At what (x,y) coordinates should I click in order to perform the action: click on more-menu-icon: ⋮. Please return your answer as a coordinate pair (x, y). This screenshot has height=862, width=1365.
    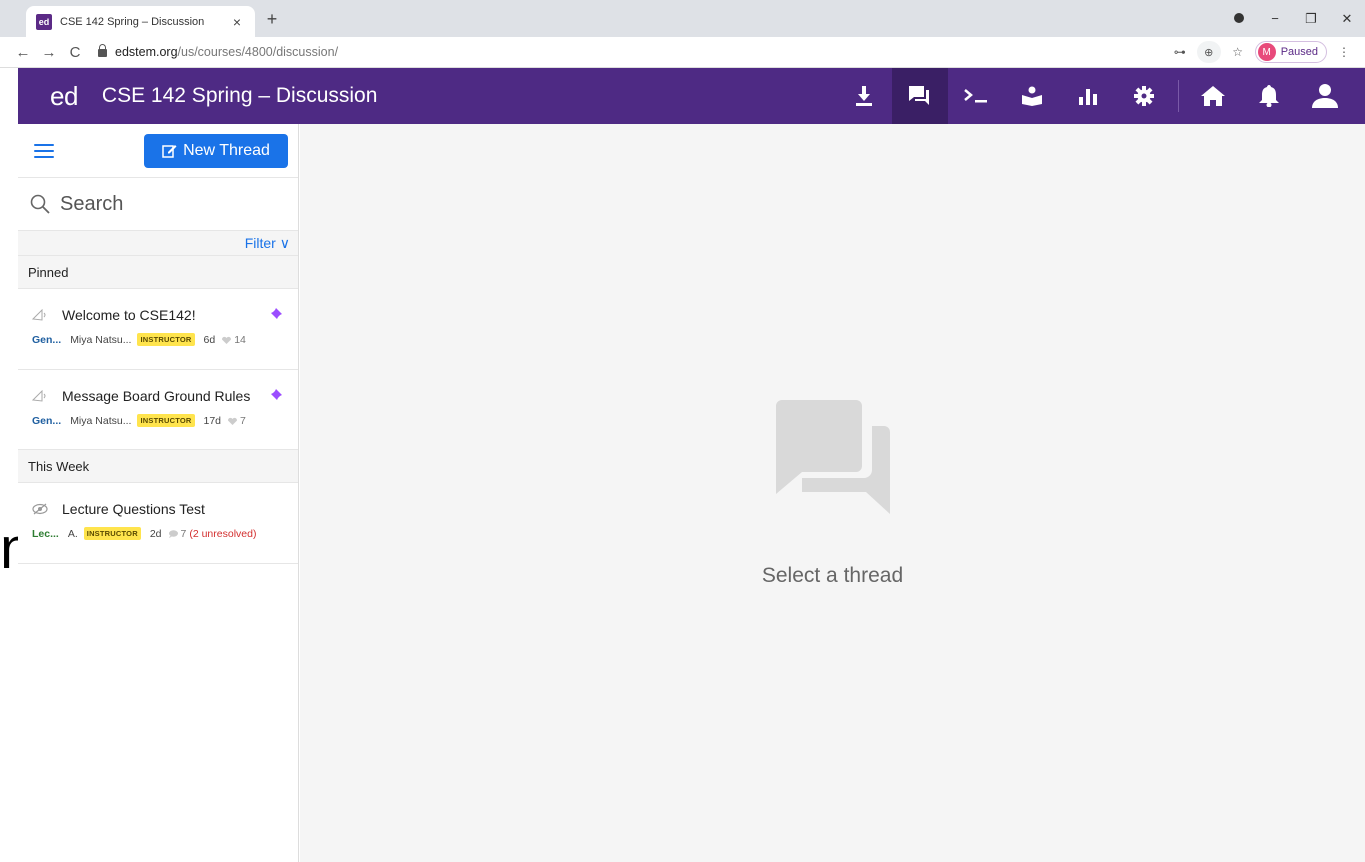
    Looking at the image, I should click on (1344, 52).